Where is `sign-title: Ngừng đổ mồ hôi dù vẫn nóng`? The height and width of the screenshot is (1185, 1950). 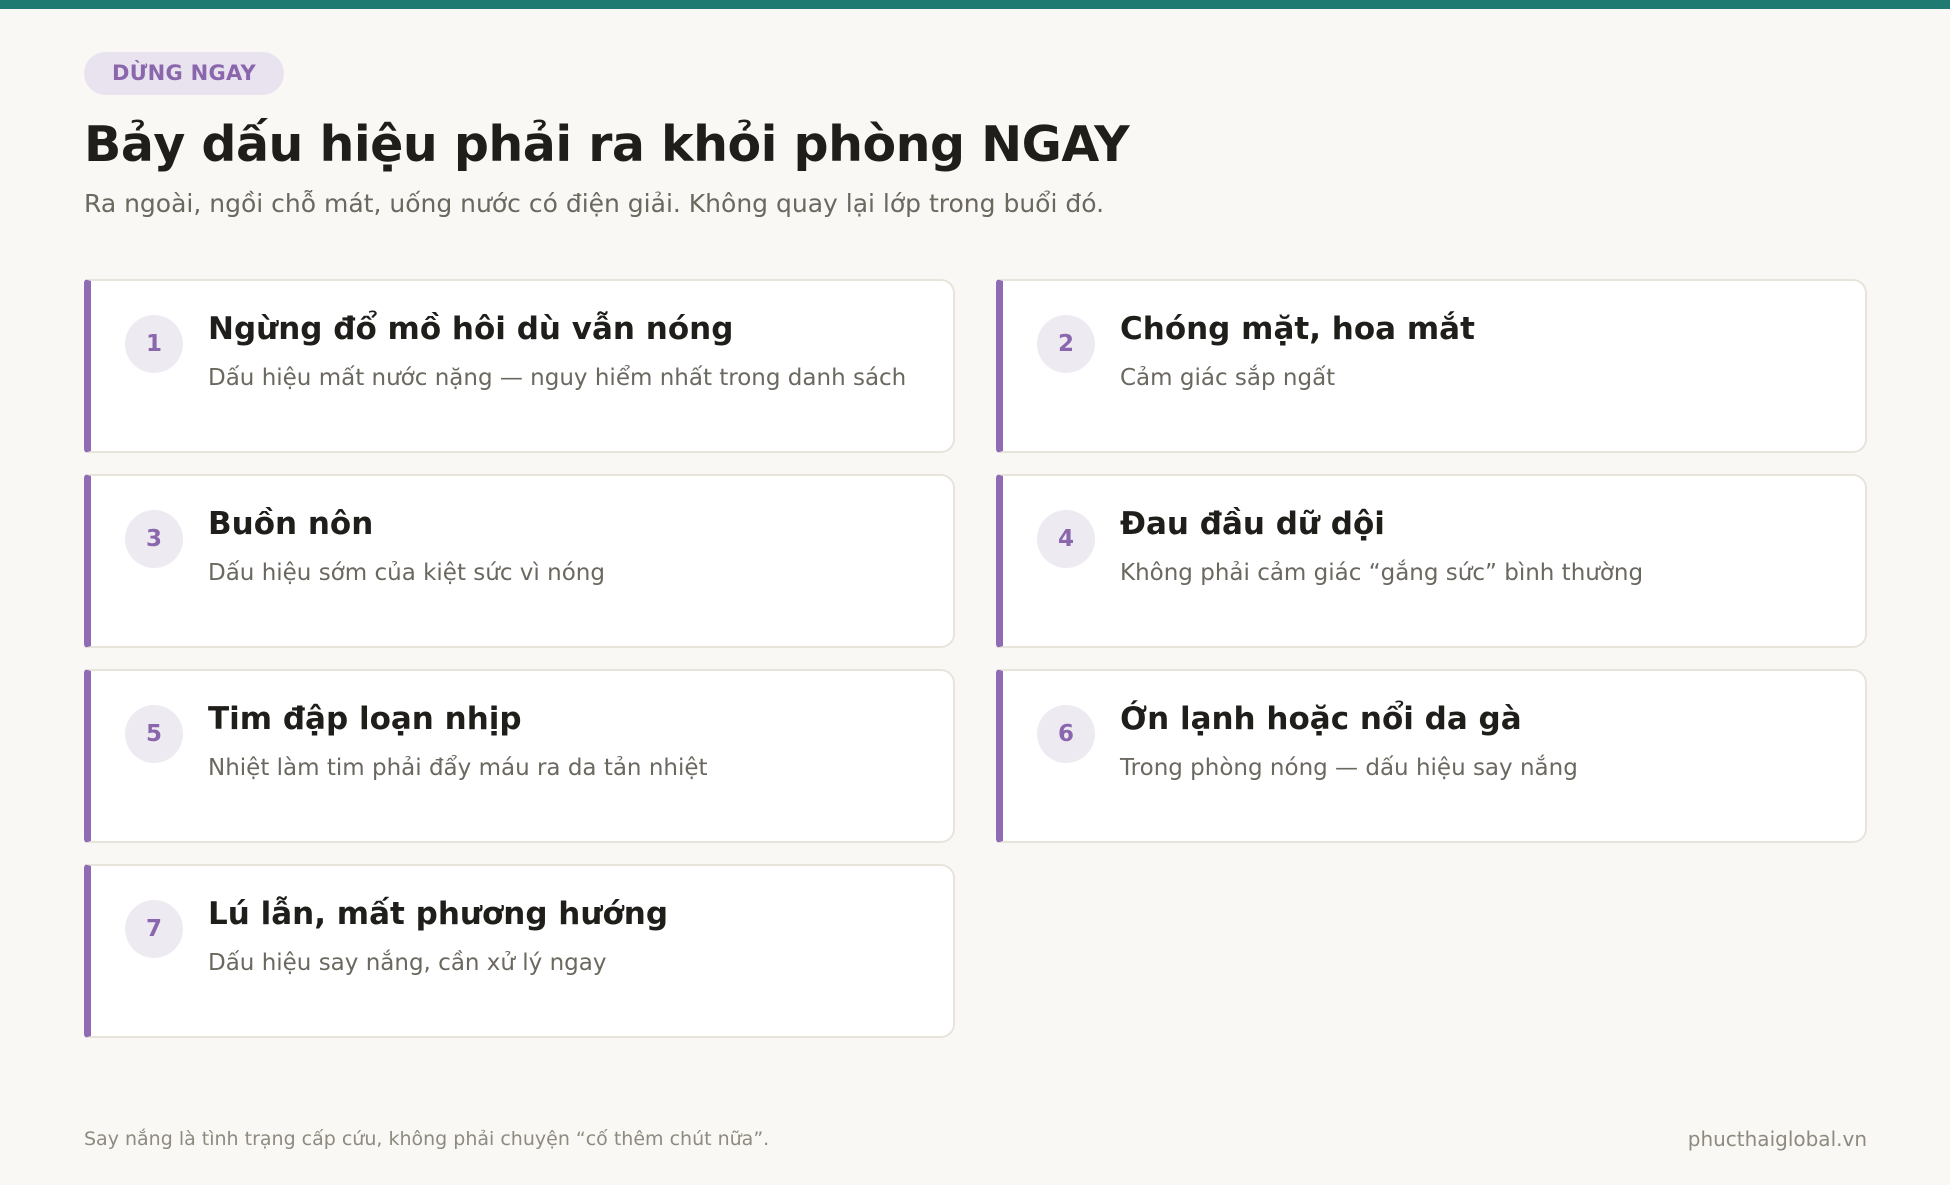 sign-title: Ngừng đổ mồ hôi dù vẫn nóng is located at coordinates (471, 329).